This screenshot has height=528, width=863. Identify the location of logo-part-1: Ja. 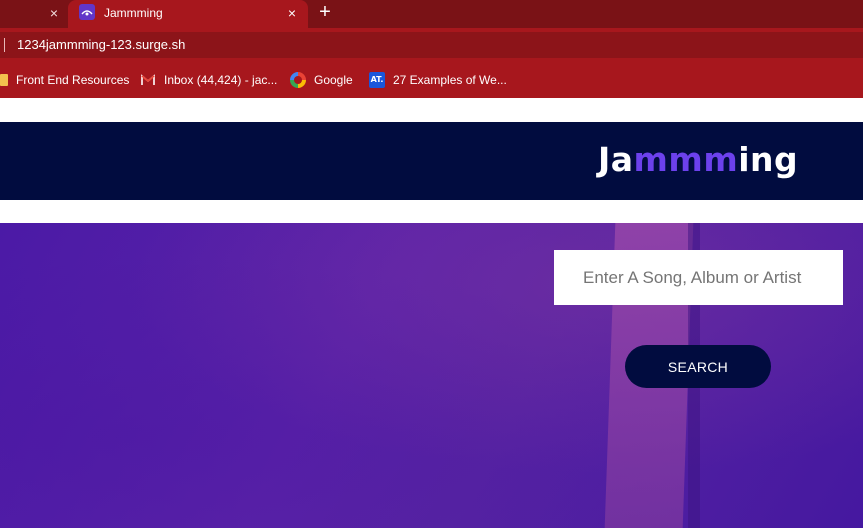
(616, 159).